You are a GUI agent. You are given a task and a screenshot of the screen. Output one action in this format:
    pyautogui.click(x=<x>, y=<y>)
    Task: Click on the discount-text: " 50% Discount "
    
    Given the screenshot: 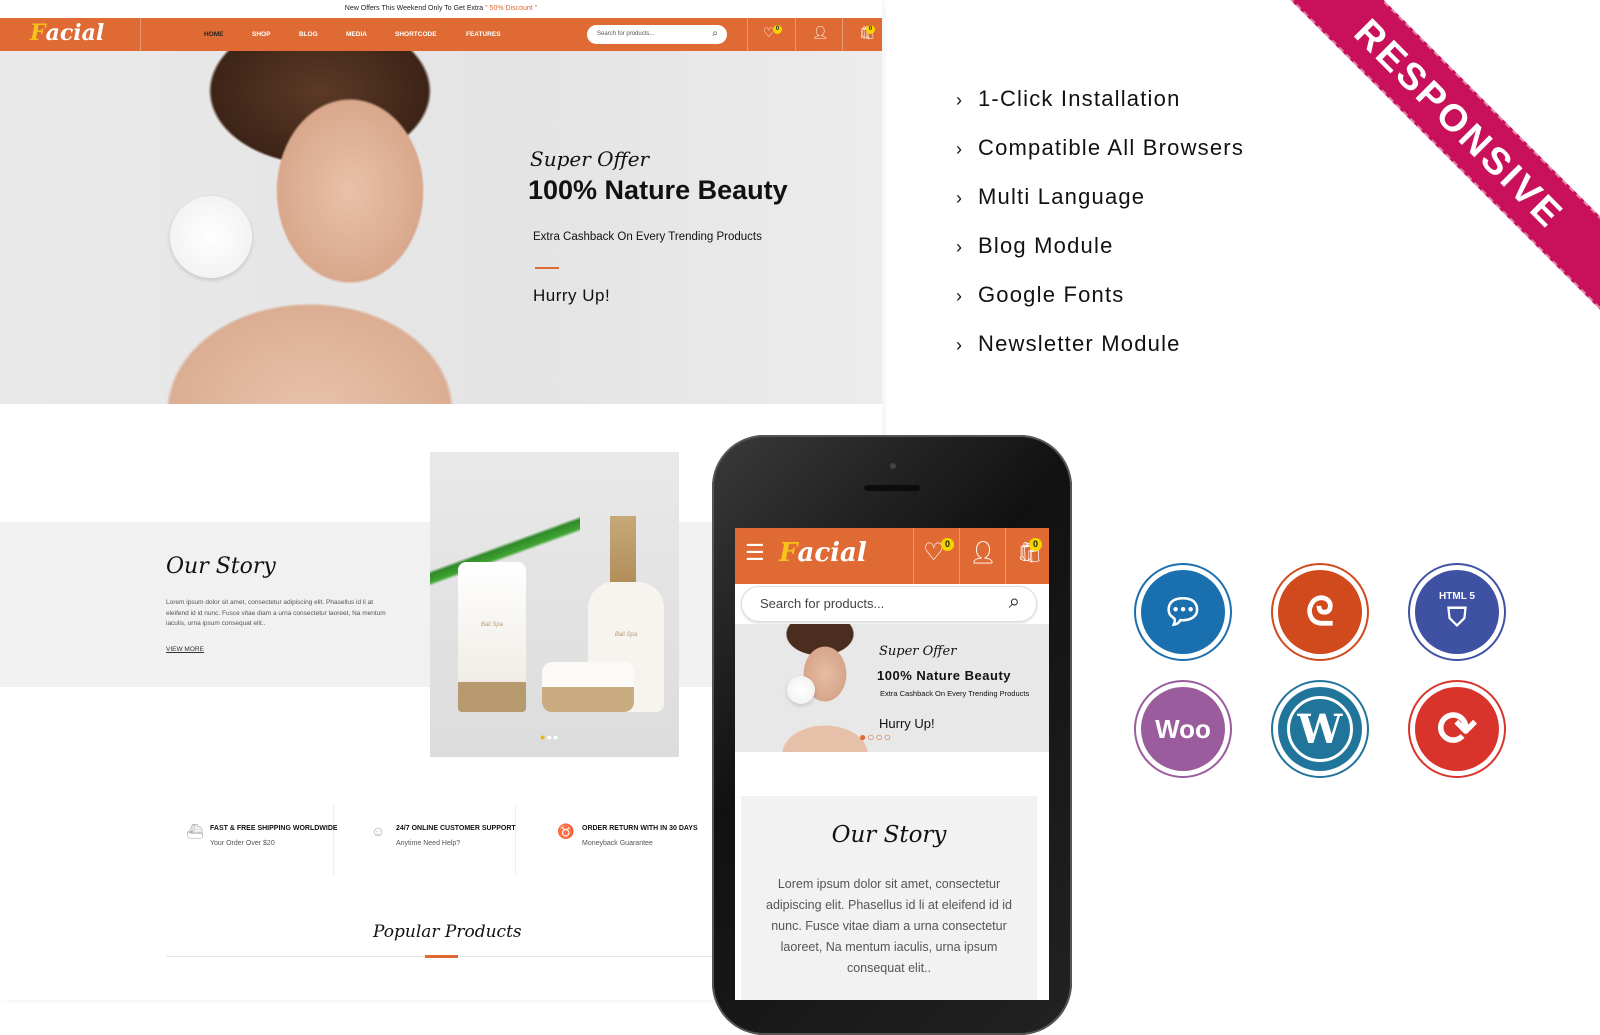 What is the action you would take?
    pyautogui.click(x=511, y=8)
    